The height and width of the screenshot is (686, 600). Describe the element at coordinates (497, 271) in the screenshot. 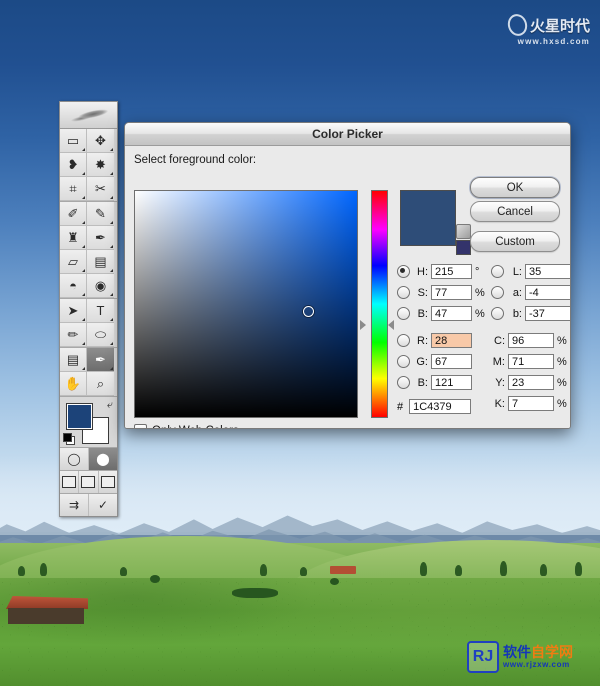

I see `radio-l` at that location.